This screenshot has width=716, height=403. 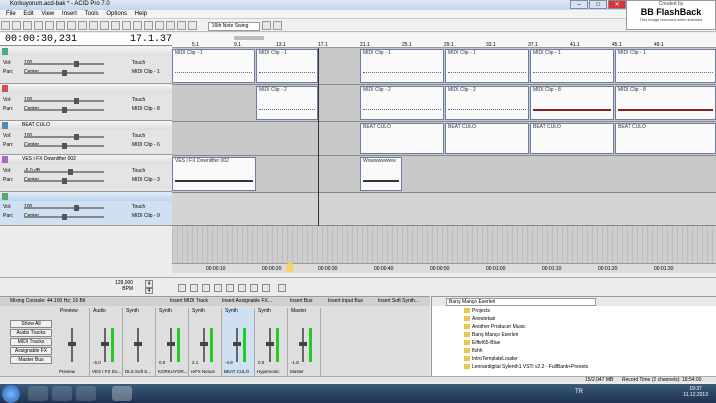 What do you see at coordinates (31, 360) in the screenshot?
I see `master-bus-button: Master Bus` at bounding box center [31, 360].